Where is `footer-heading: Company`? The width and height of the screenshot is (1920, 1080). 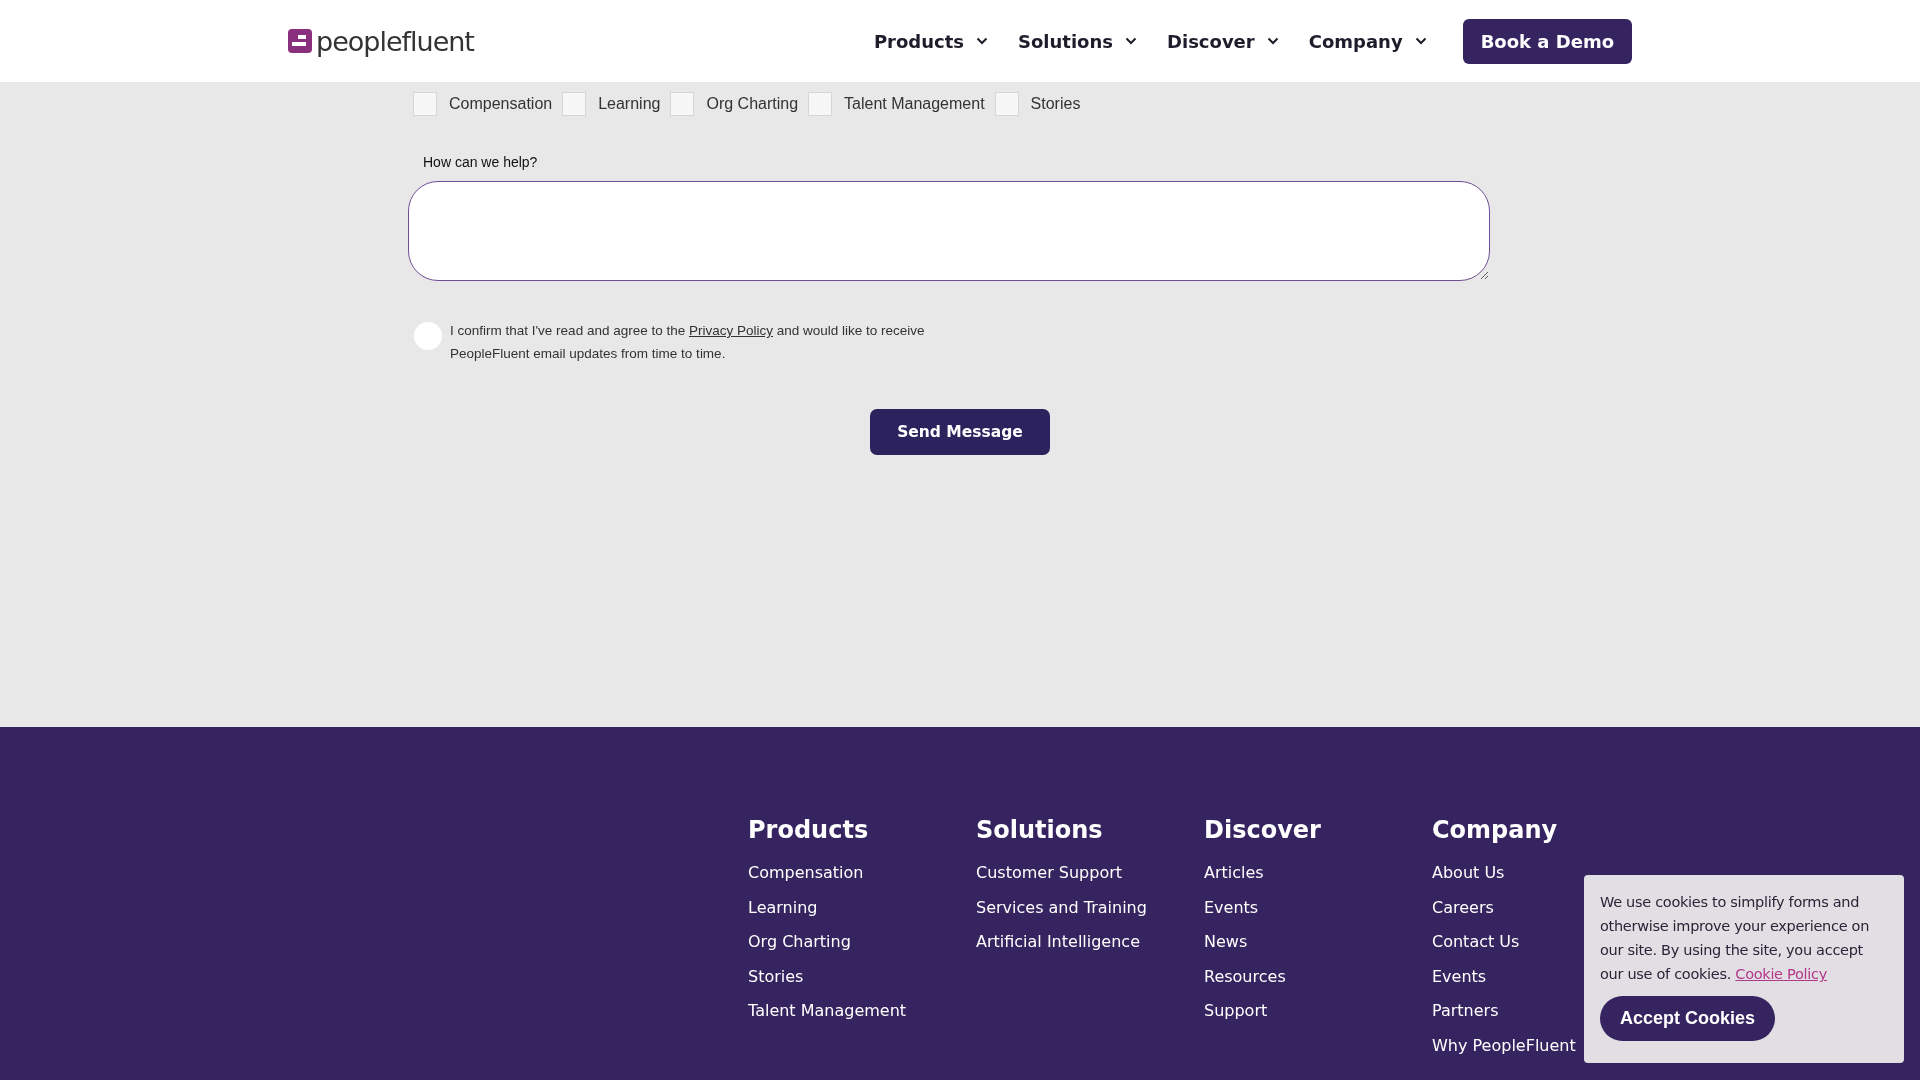
footer-heading: Company is located at coordinates (1495, 830).